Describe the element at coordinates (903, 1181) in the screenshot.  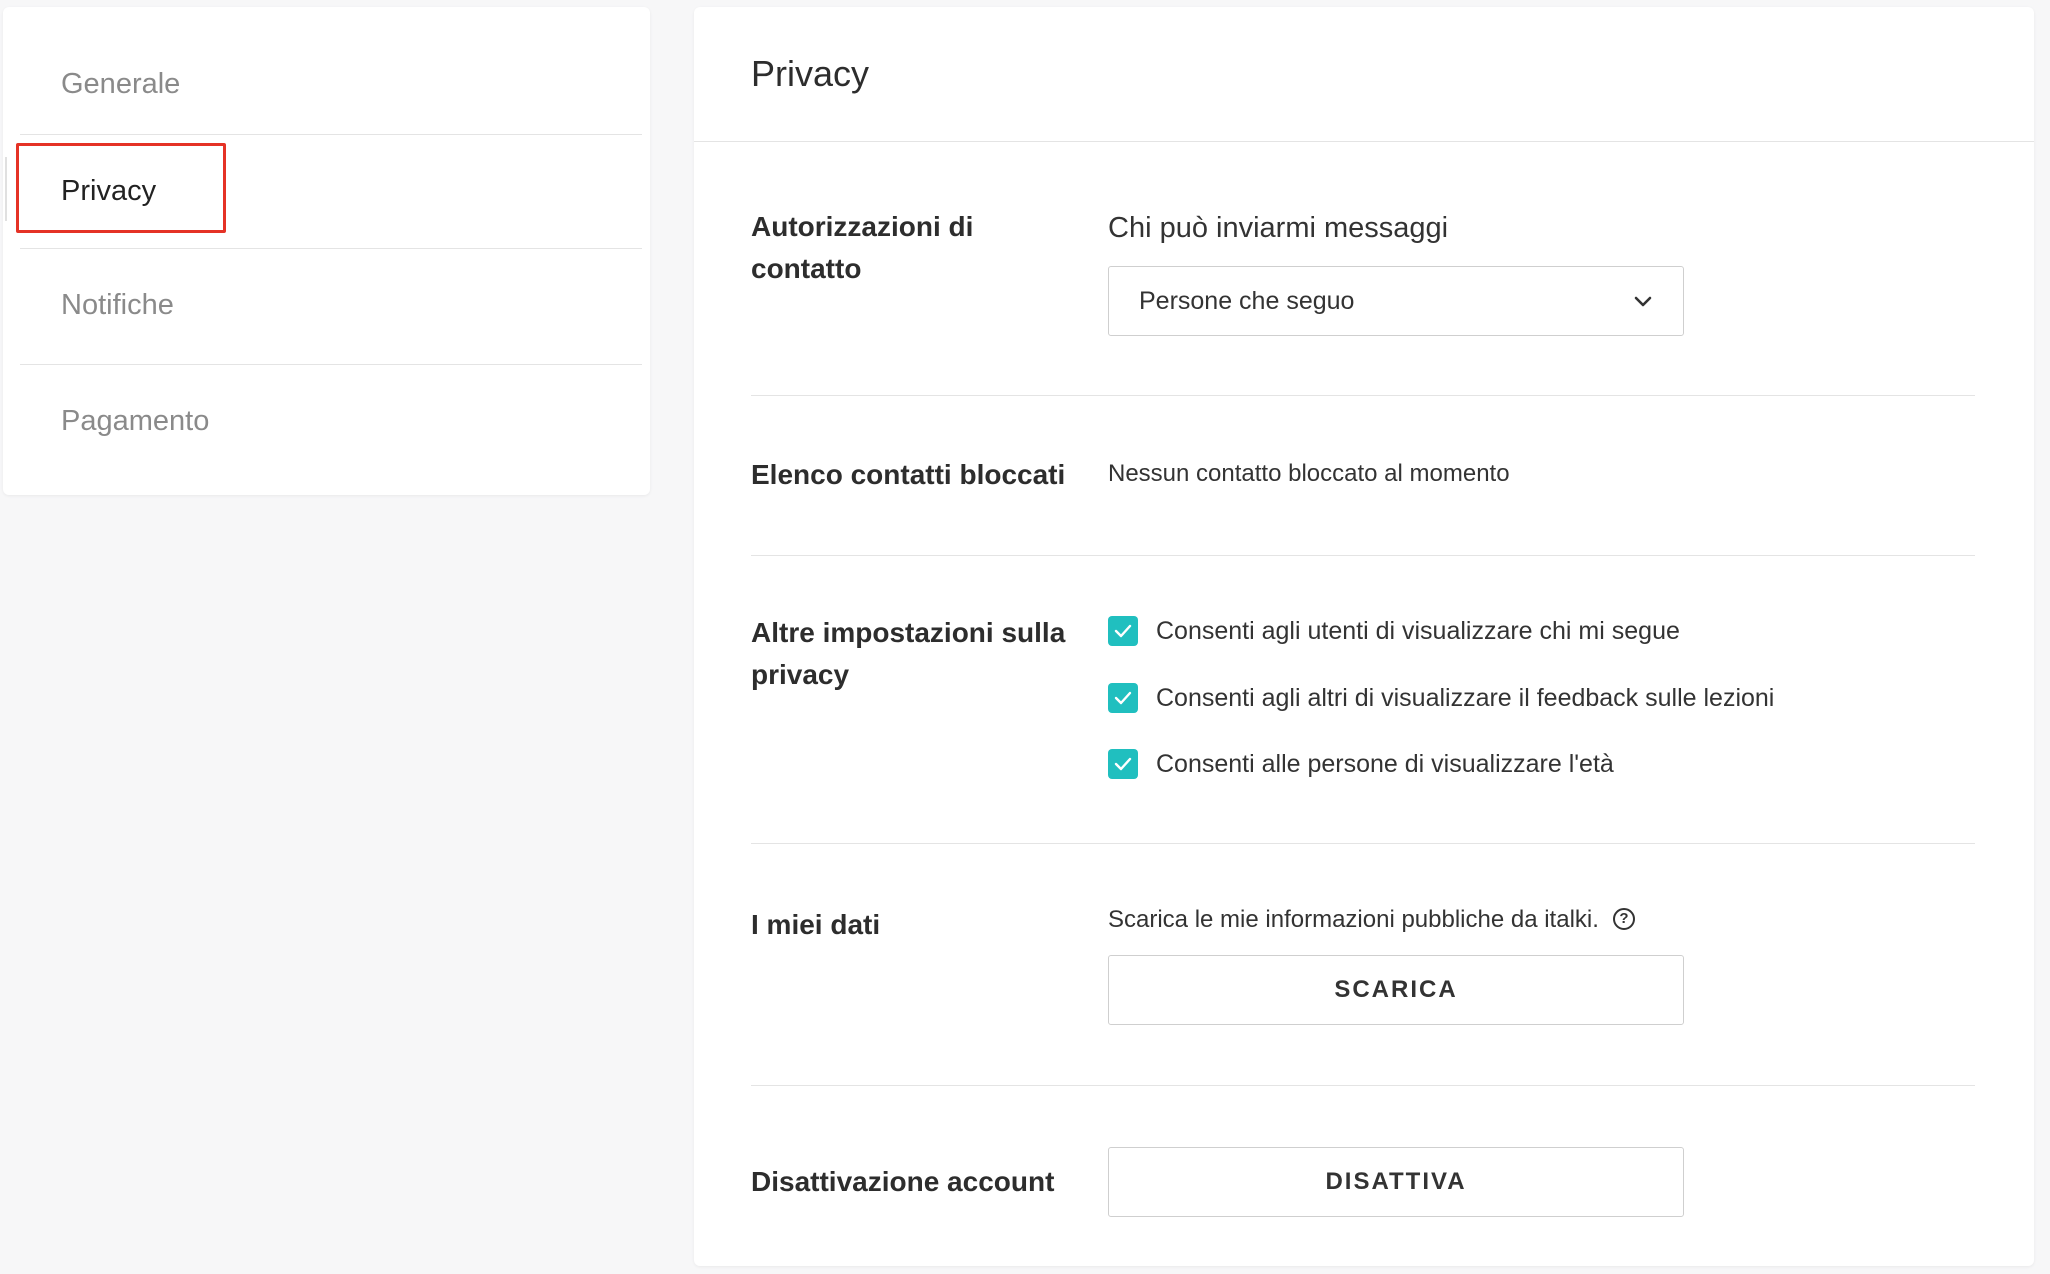
I see `section-label: Disattivazione account` at that location.